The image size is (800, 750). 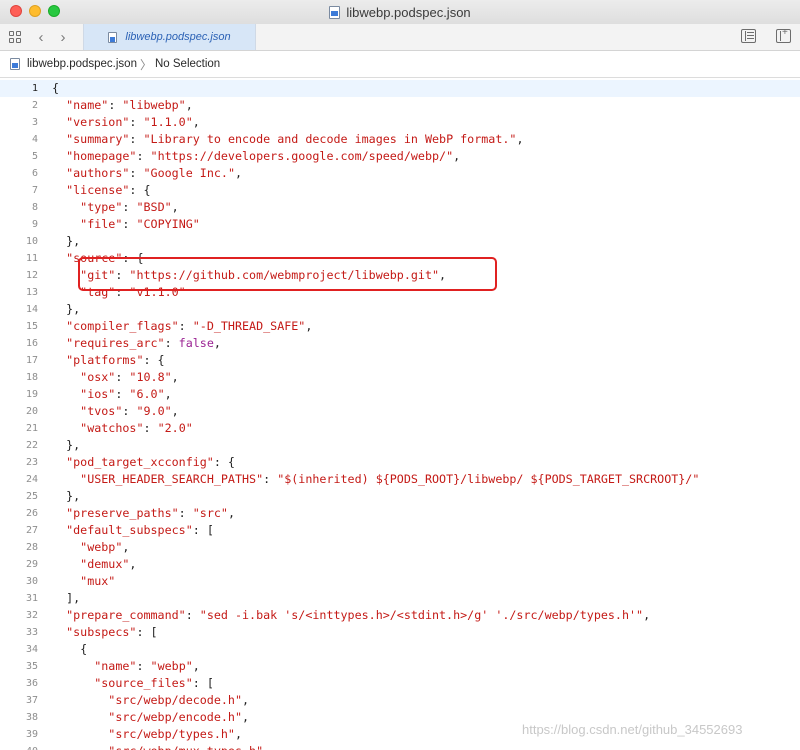 What do you see at coordinates (400, 309) in the screenshot?
I see `code-line: 14 },` at bounding box center [400, 309].